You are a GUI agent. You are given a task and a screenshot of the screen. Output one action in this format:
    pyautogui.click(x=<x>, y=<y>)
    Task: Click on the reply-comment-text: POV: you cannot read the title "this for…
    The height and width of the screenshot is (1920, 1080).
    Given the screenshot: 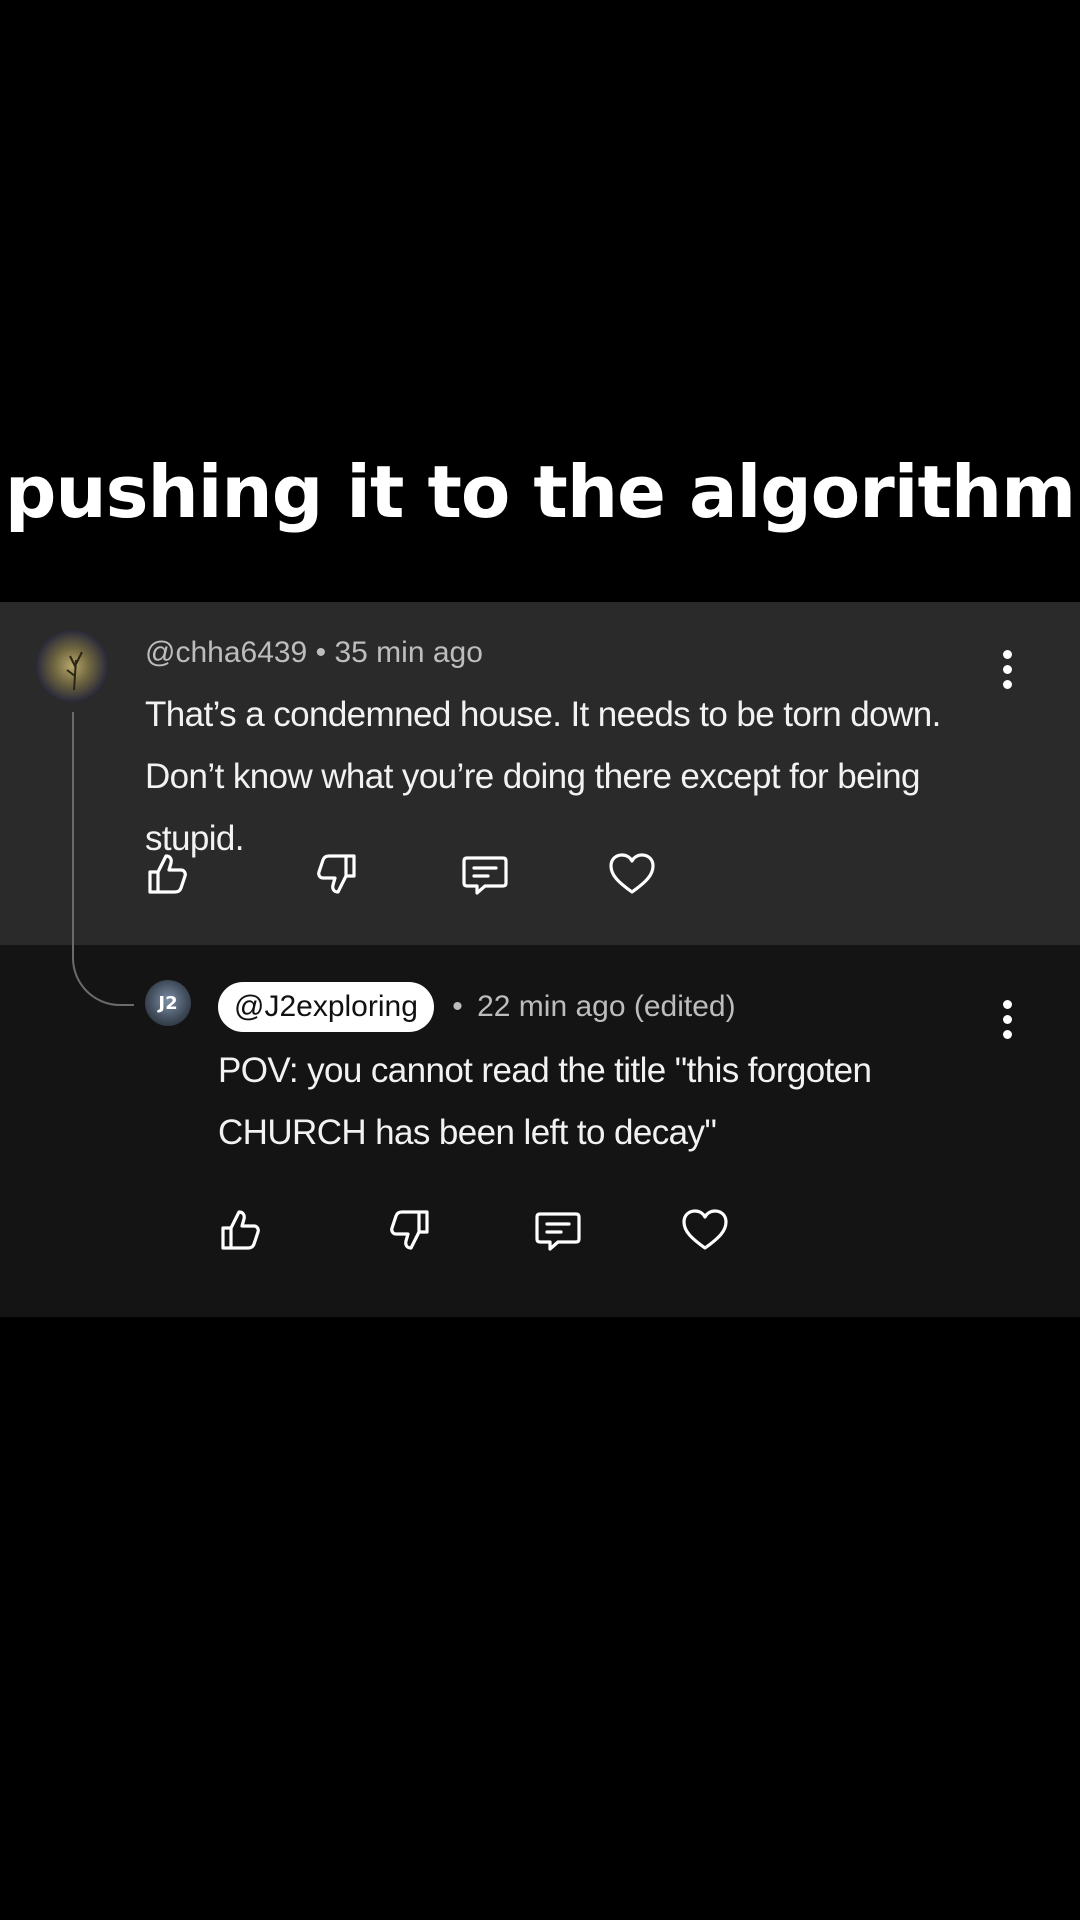 What is the action you would take?
    pyautogui.click(x=545, y=1101)
    